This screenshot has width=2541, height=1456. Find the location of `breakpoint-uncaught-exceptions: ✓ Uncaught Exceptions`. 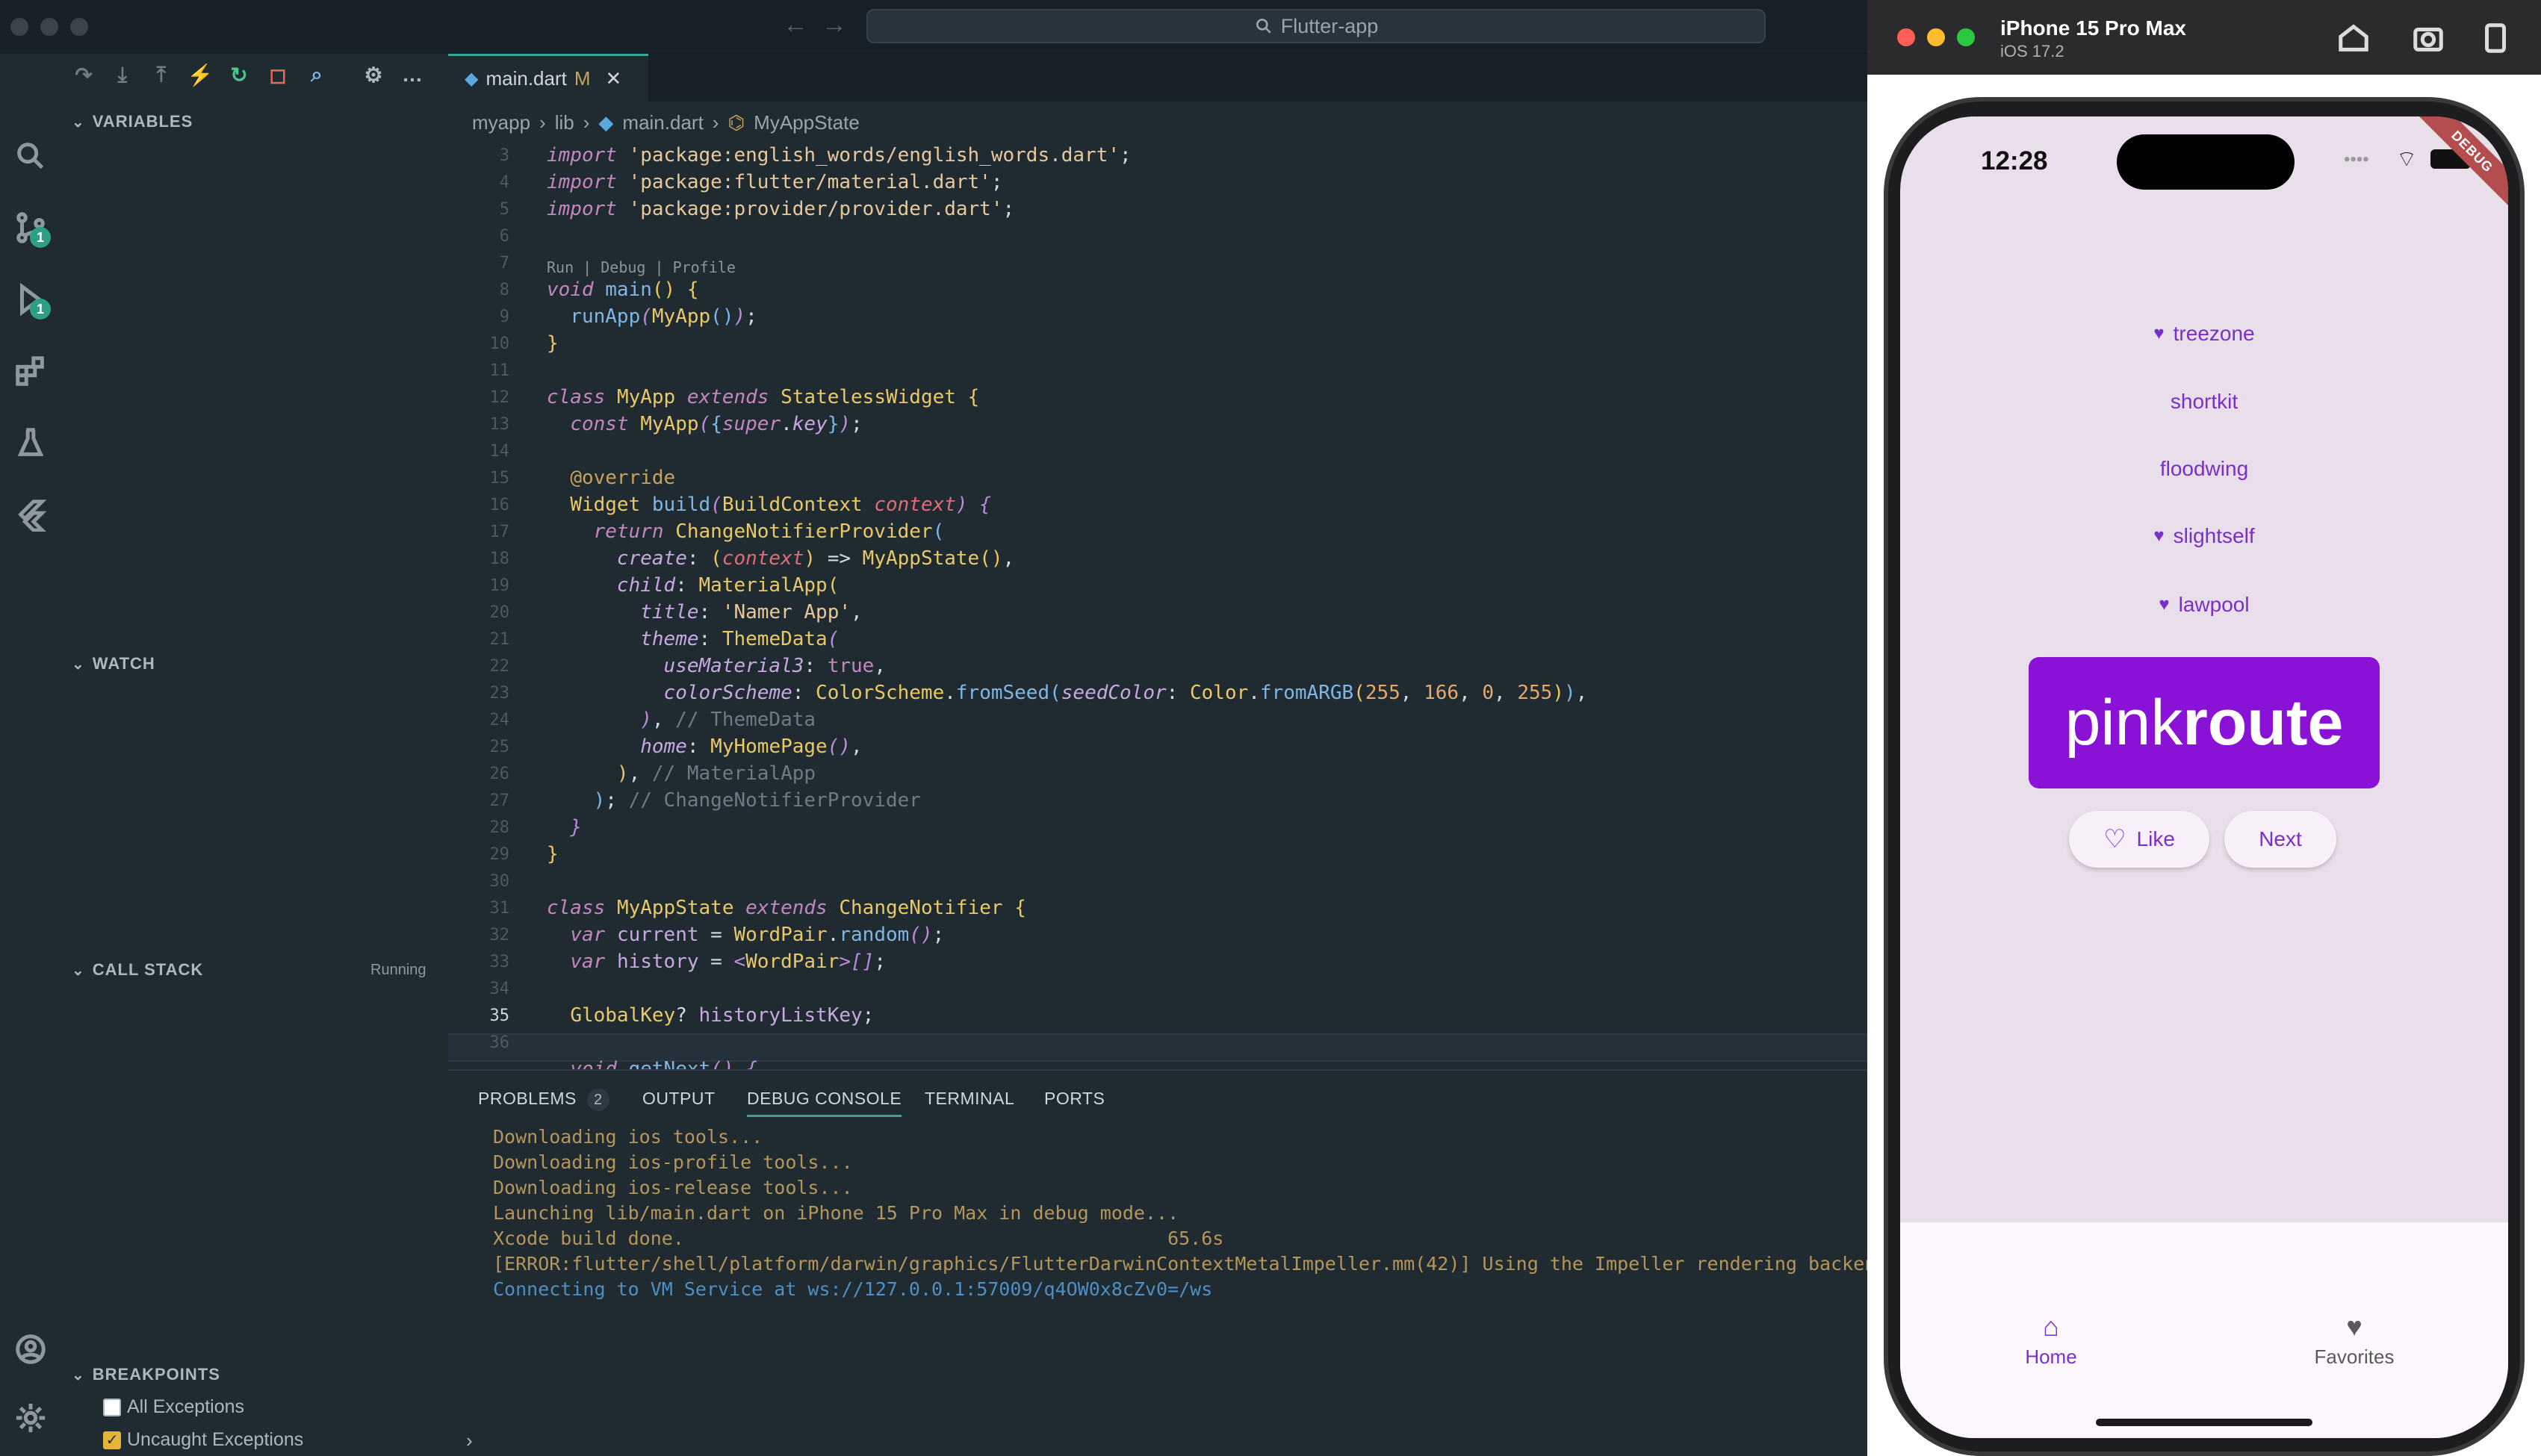

breakpoint-uncaught-exceptions: ✓ Uncaught Exceptions is located at coordinates (203, 1440).